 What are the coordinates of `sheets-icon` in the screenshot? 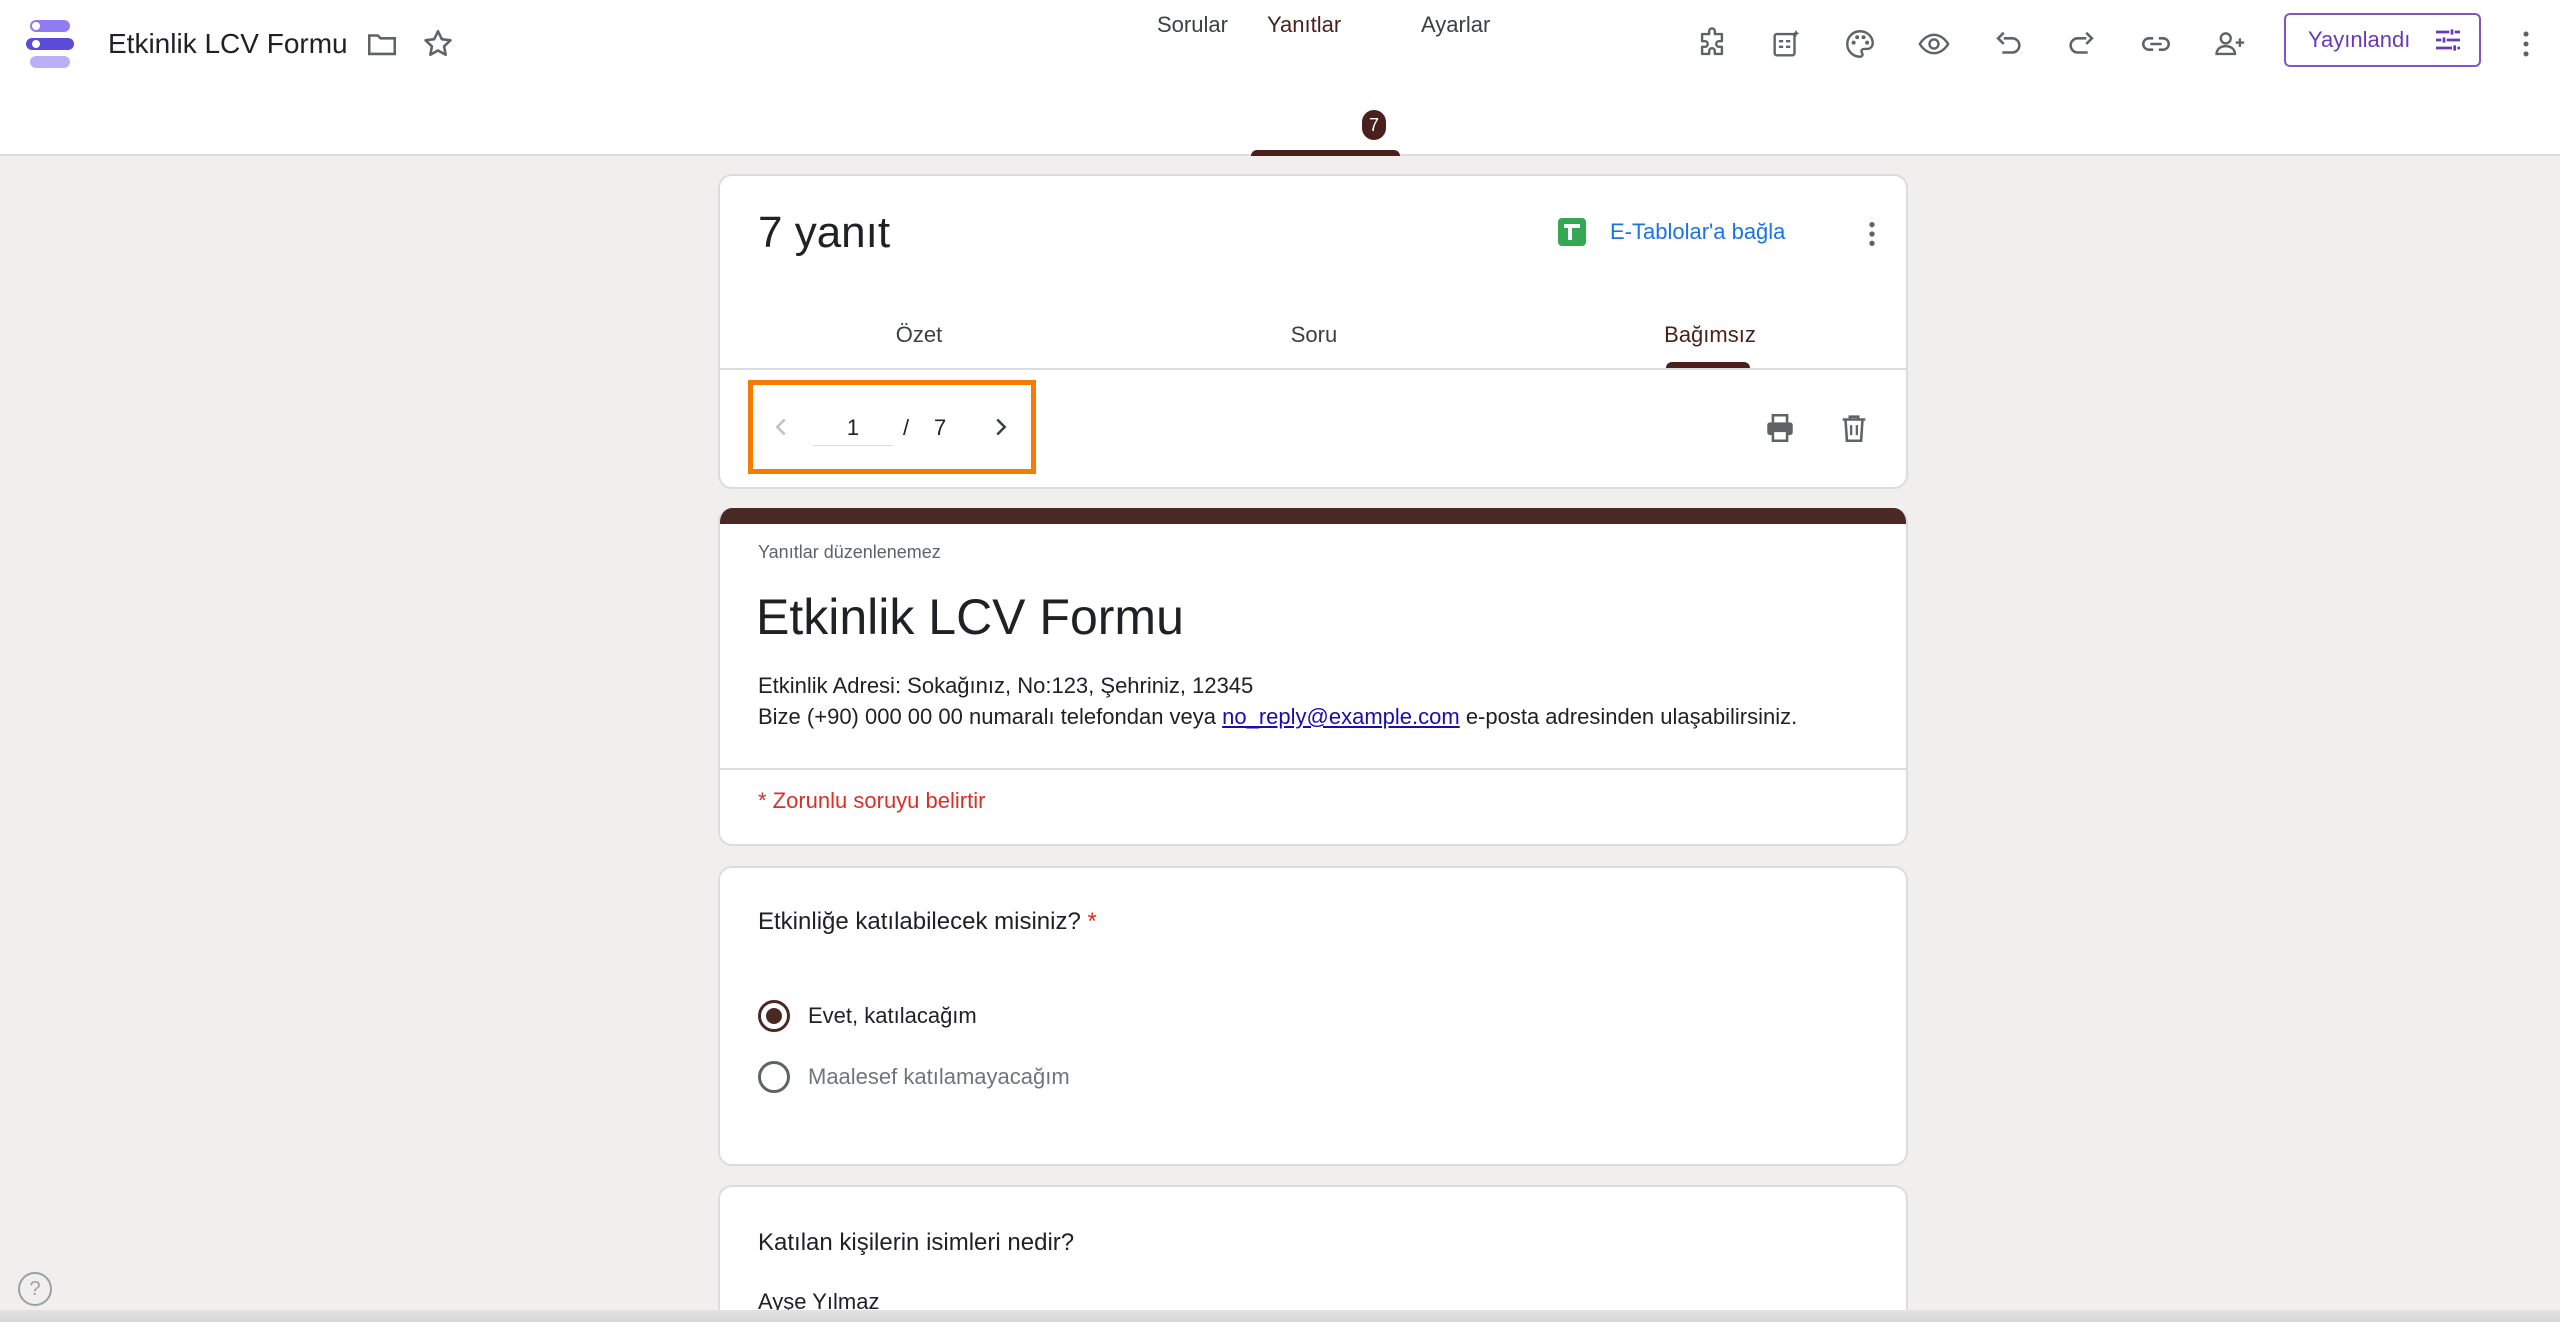 It's located at (1572, 232).